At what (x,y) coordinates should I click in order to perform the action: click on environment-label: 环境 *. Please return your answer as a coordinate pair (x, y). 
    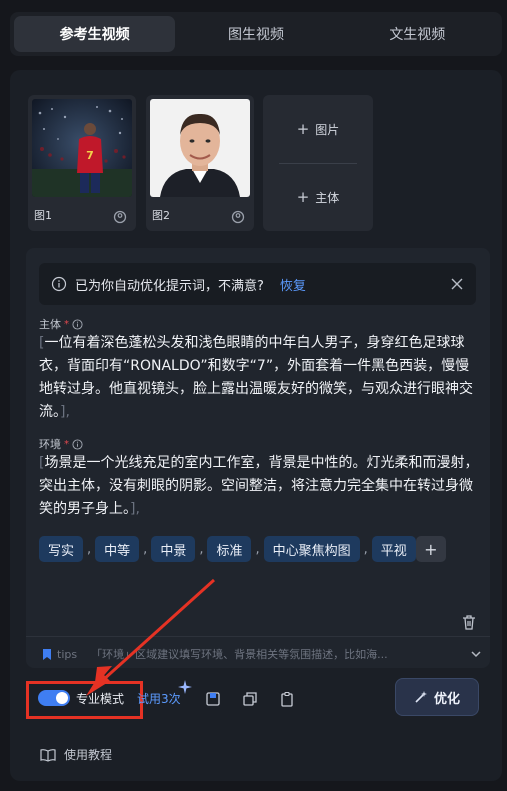
    Looking at the image, I should click on (61, 444).